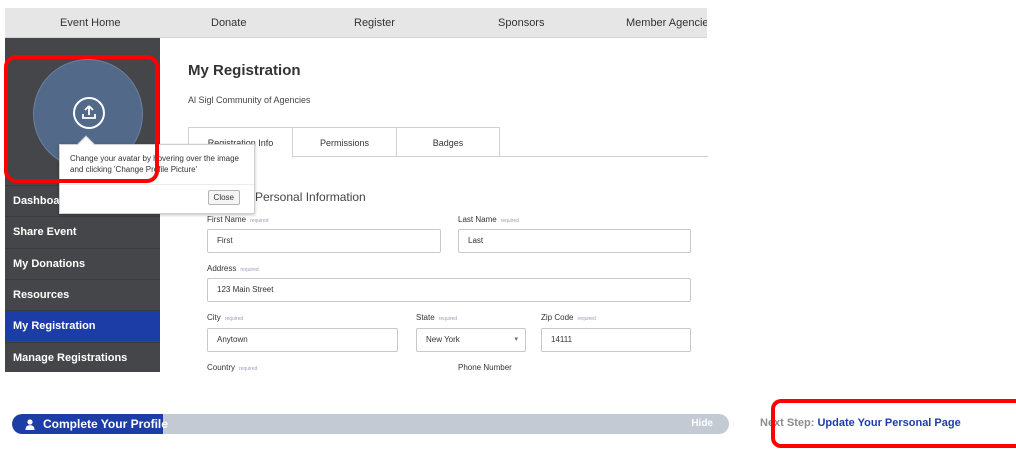 The height and width of the screenshot is (449, 1016). Describe the element at coordinates (302, 340) in the screenshot. I see `city-field: Anytown` at that location.